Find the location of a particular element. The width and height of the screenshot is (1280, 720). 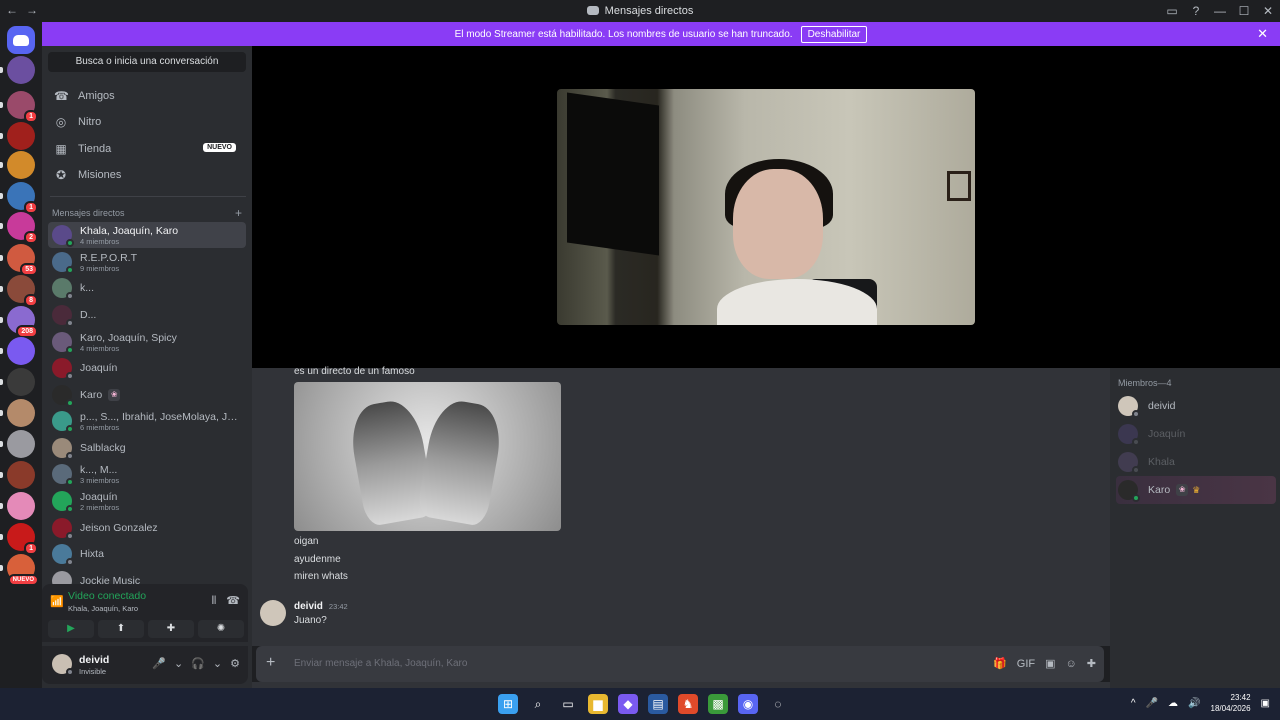

dm-item: Salblackg is located at coordinates (147, 448).